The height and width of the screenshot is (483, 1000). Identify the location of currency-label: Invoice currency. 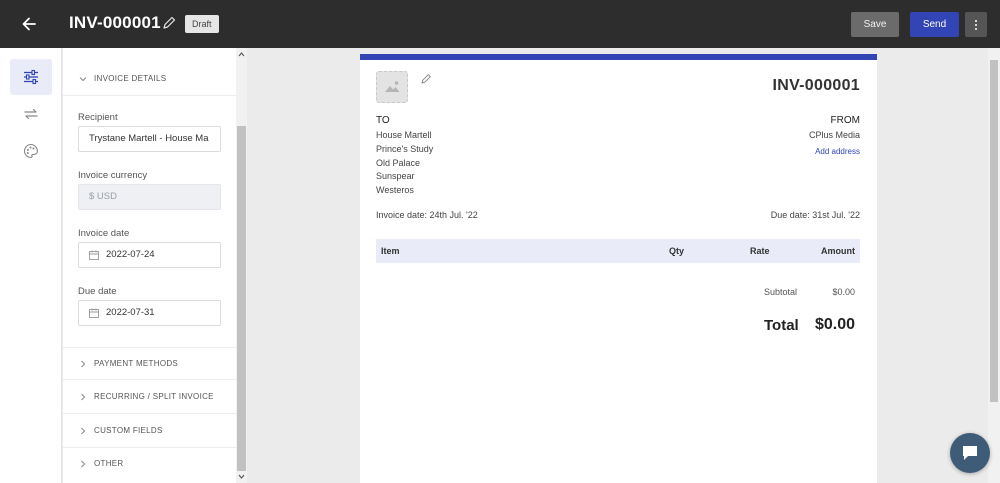
(113, 175).